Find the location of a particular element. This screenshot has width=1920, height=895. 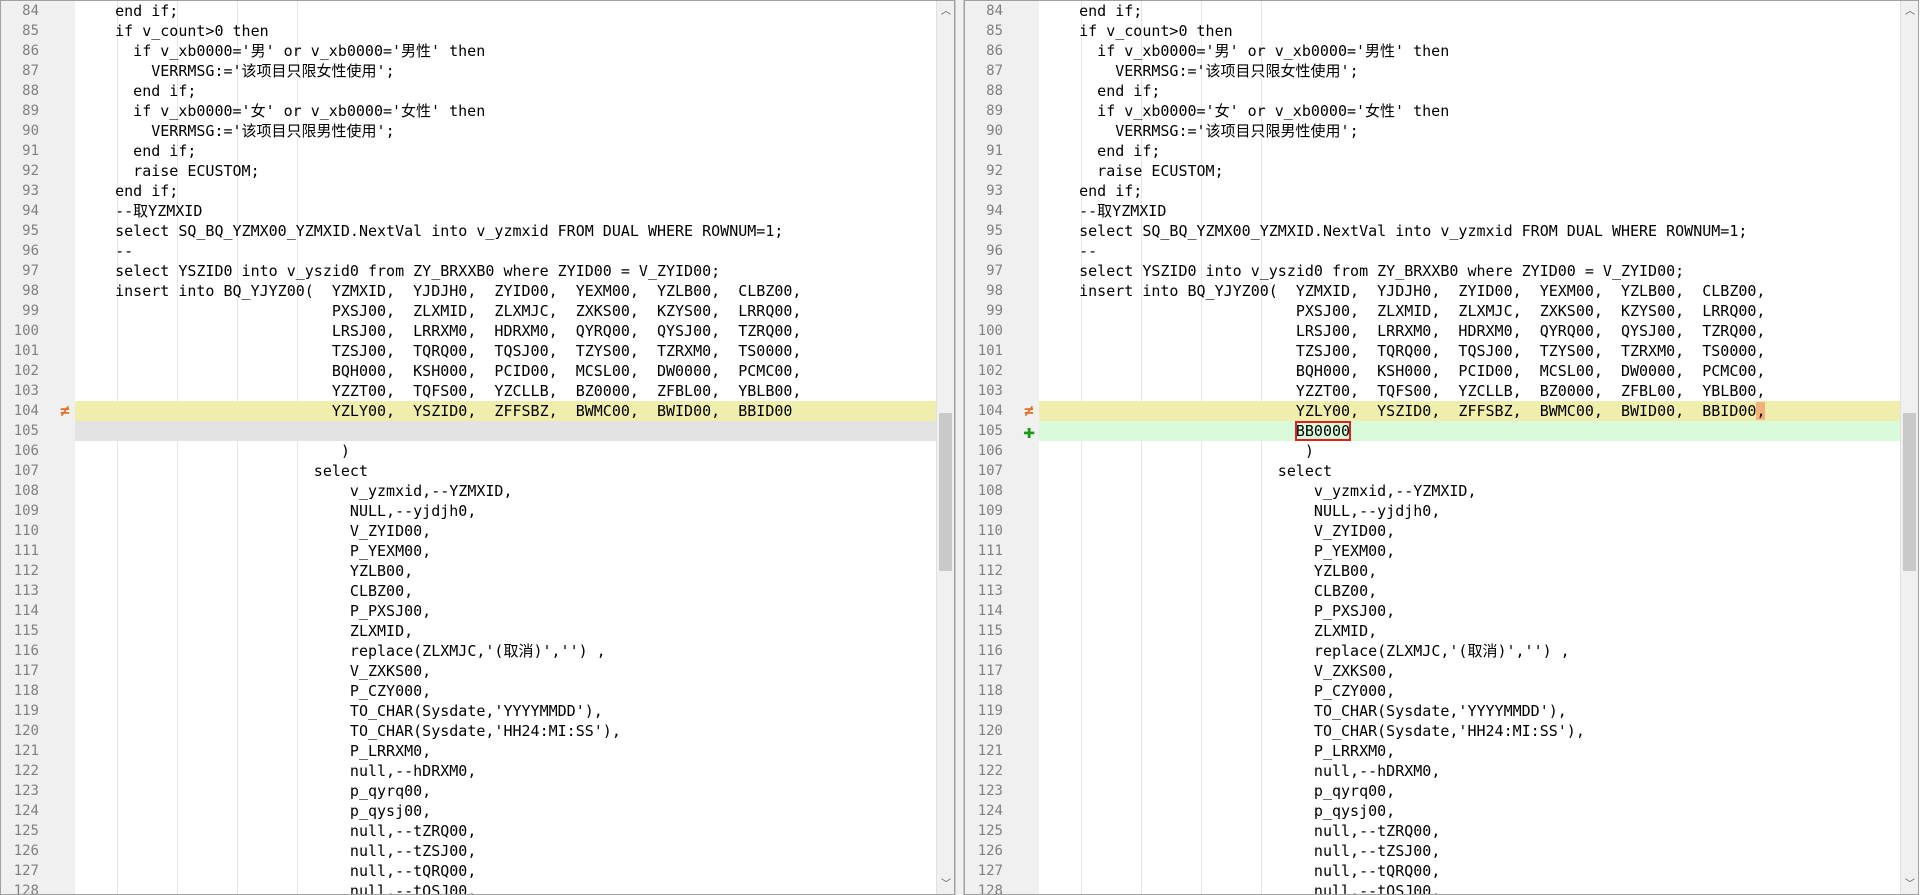

right-code-line: 113 CLBZ00, is located at coordinates (1432, 591).